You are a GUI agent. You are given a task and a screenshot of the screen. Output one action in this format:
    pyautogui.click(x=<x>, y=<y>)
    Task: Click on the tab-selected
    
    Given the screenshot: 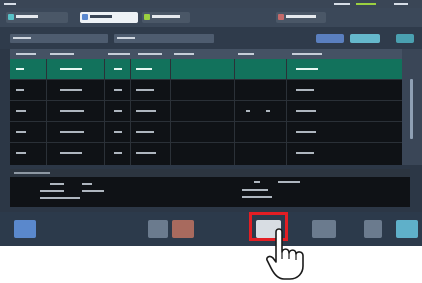 What is the action you would take?
    pyautogui.click(x=109, y=17)
    